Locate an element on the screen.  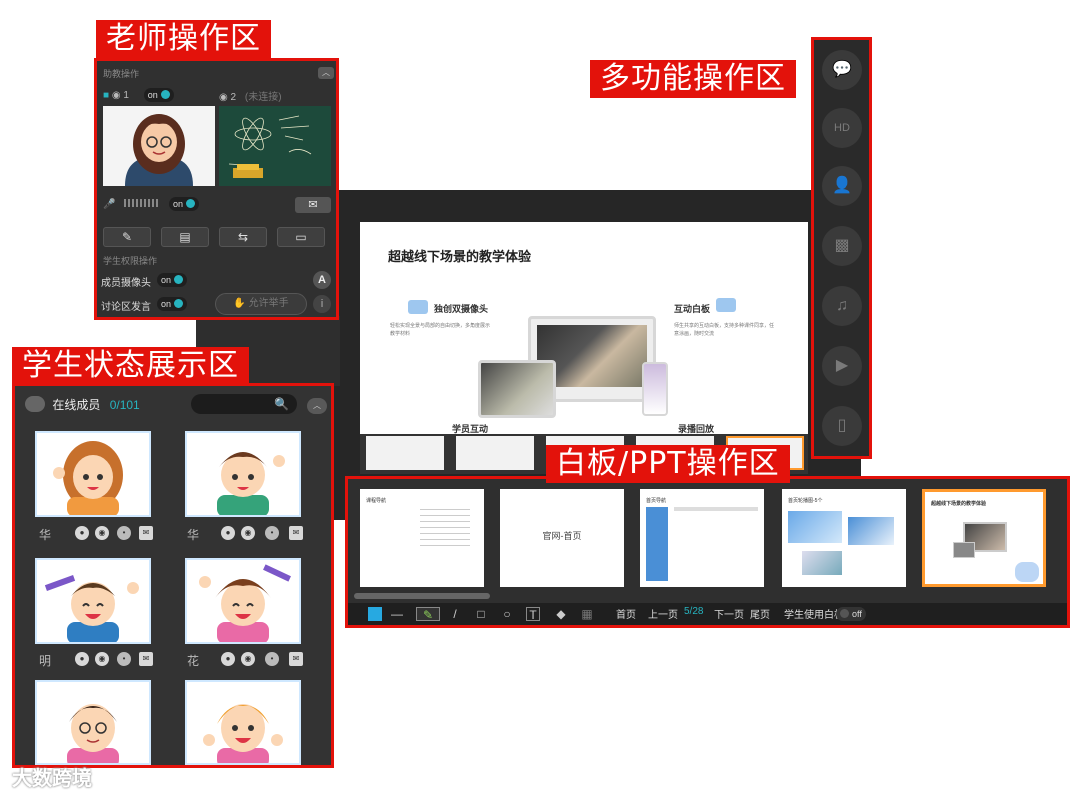
last-page-button: 尾页 is located at coordinates (760, 613).